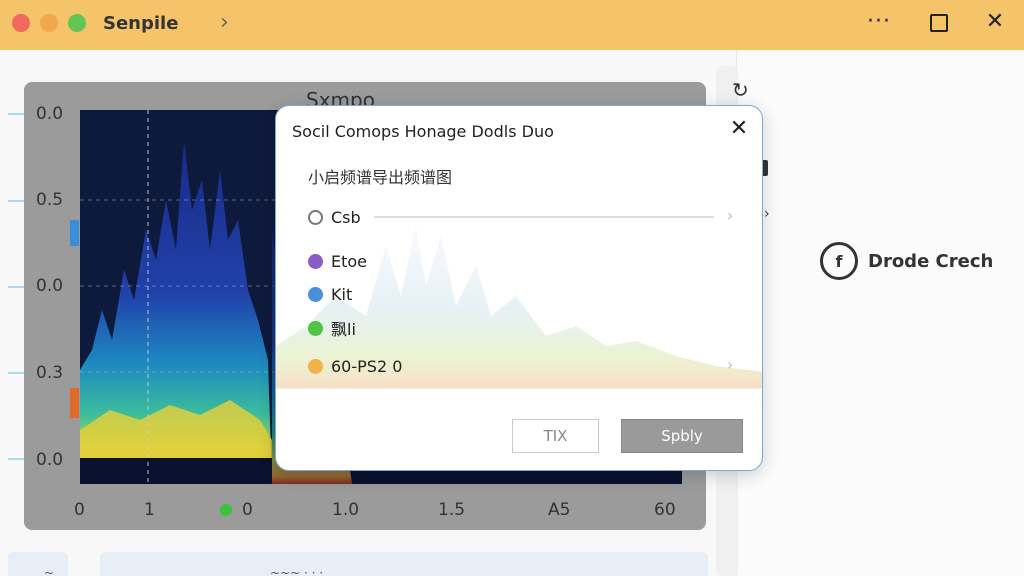 This screenshot has height=576, width=1024. What do you see at coordinates (682, 436) in the screenshot?
I see `apply-button: Spbly` at bounding box center [682, 436].